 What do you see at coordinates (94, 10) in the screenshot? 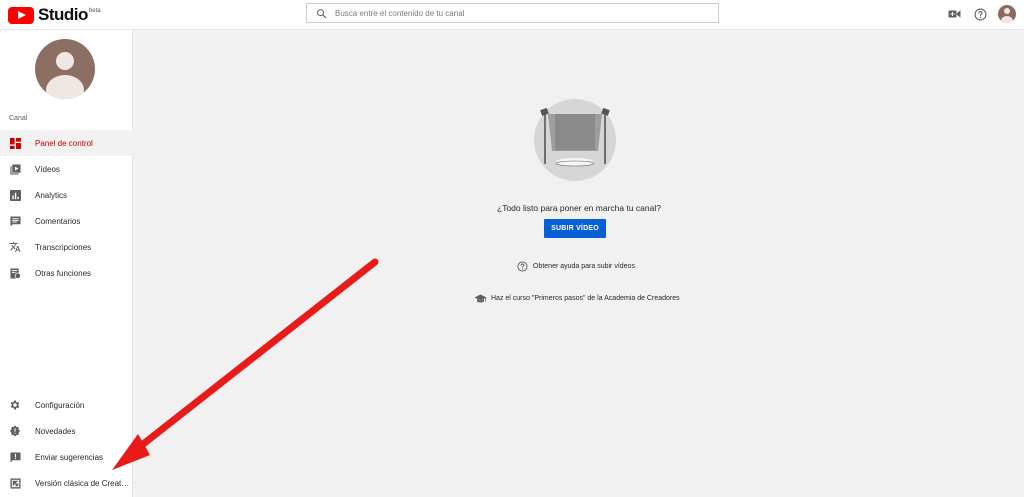
I see `logo-beta-badge: beta` at bounding box center [94, 10].